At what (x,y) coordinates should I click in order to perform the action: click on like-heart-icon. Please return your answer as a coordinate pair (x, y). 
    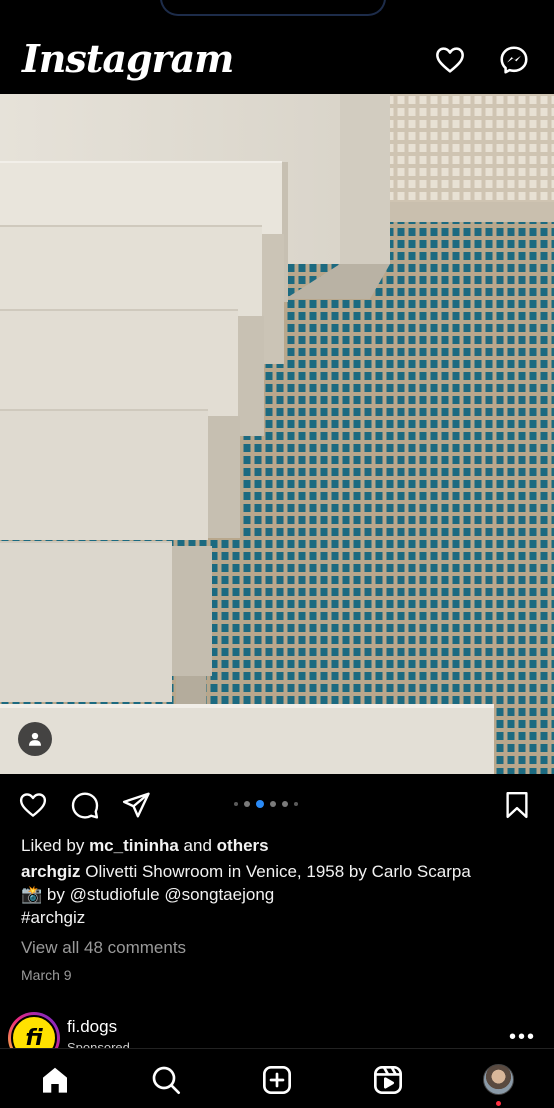
    Looking at the image, I should click on (33, 805).